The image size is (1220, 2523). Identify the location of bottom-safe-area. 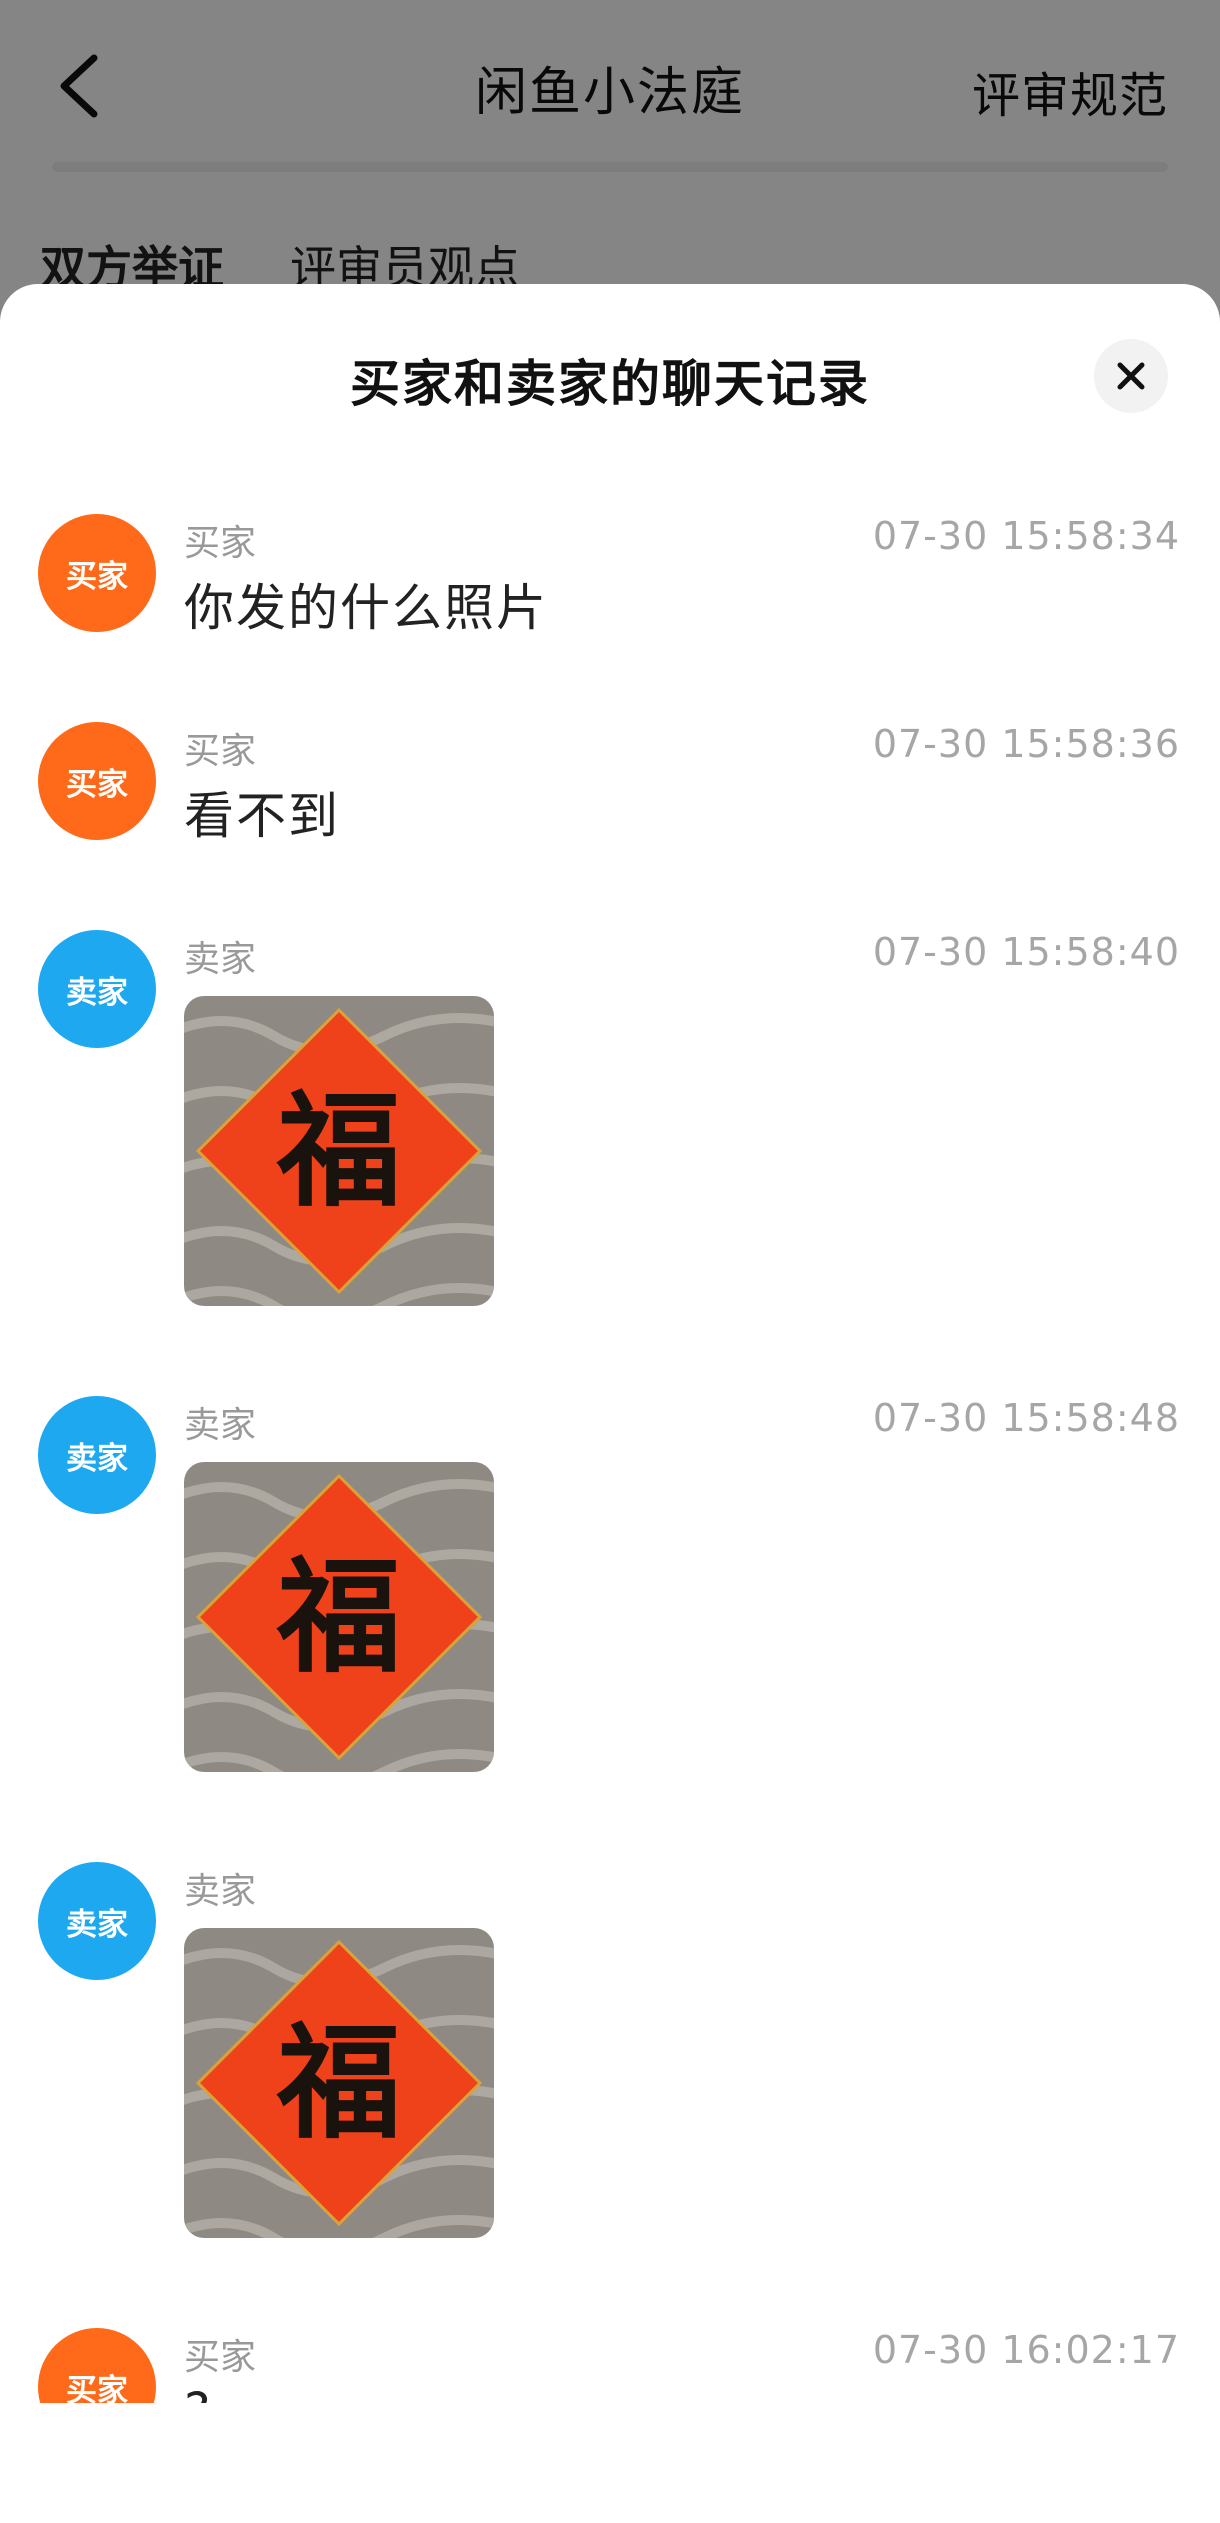
(610, 2463).